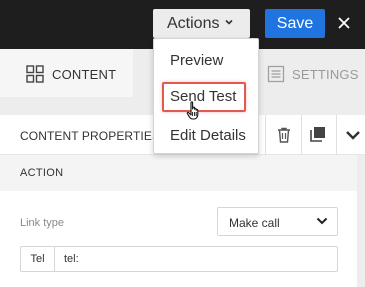  I want to click on actions-dropdown-button: Actions, so click(201, 23).